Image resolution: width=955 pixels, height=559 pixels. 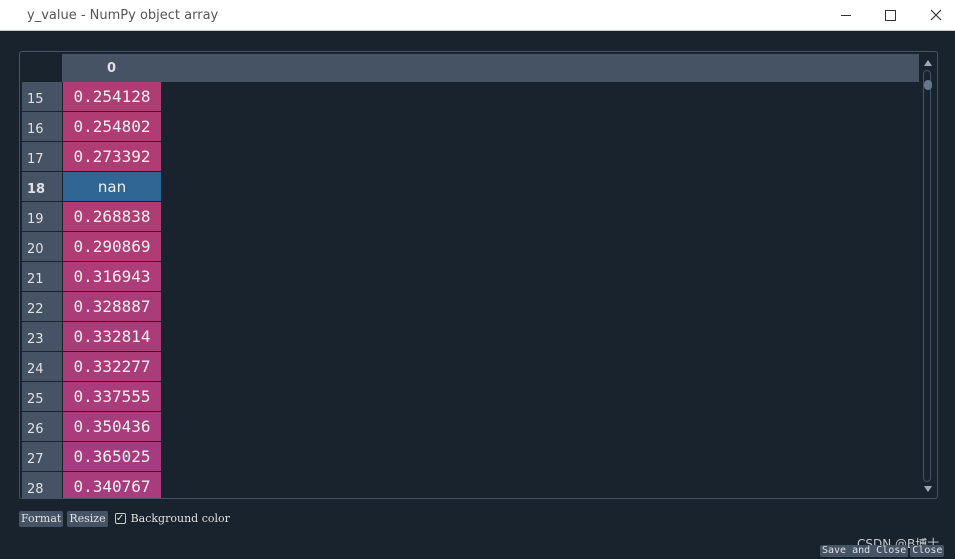 I want to click on dialog-buttons: Save and Close Close, so click(x=883, y=551).